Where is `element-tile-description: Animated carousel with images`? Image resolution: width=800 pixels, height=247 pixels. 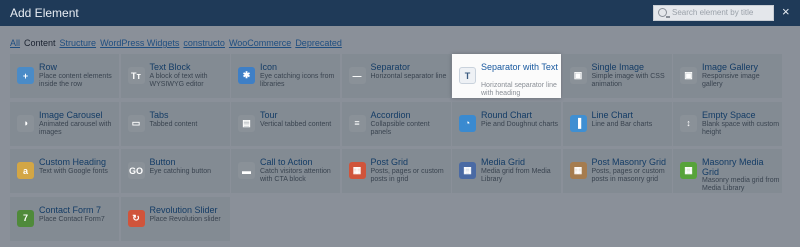 element-tile-description: Animated carousel with images is located at coordinates (75, 128).